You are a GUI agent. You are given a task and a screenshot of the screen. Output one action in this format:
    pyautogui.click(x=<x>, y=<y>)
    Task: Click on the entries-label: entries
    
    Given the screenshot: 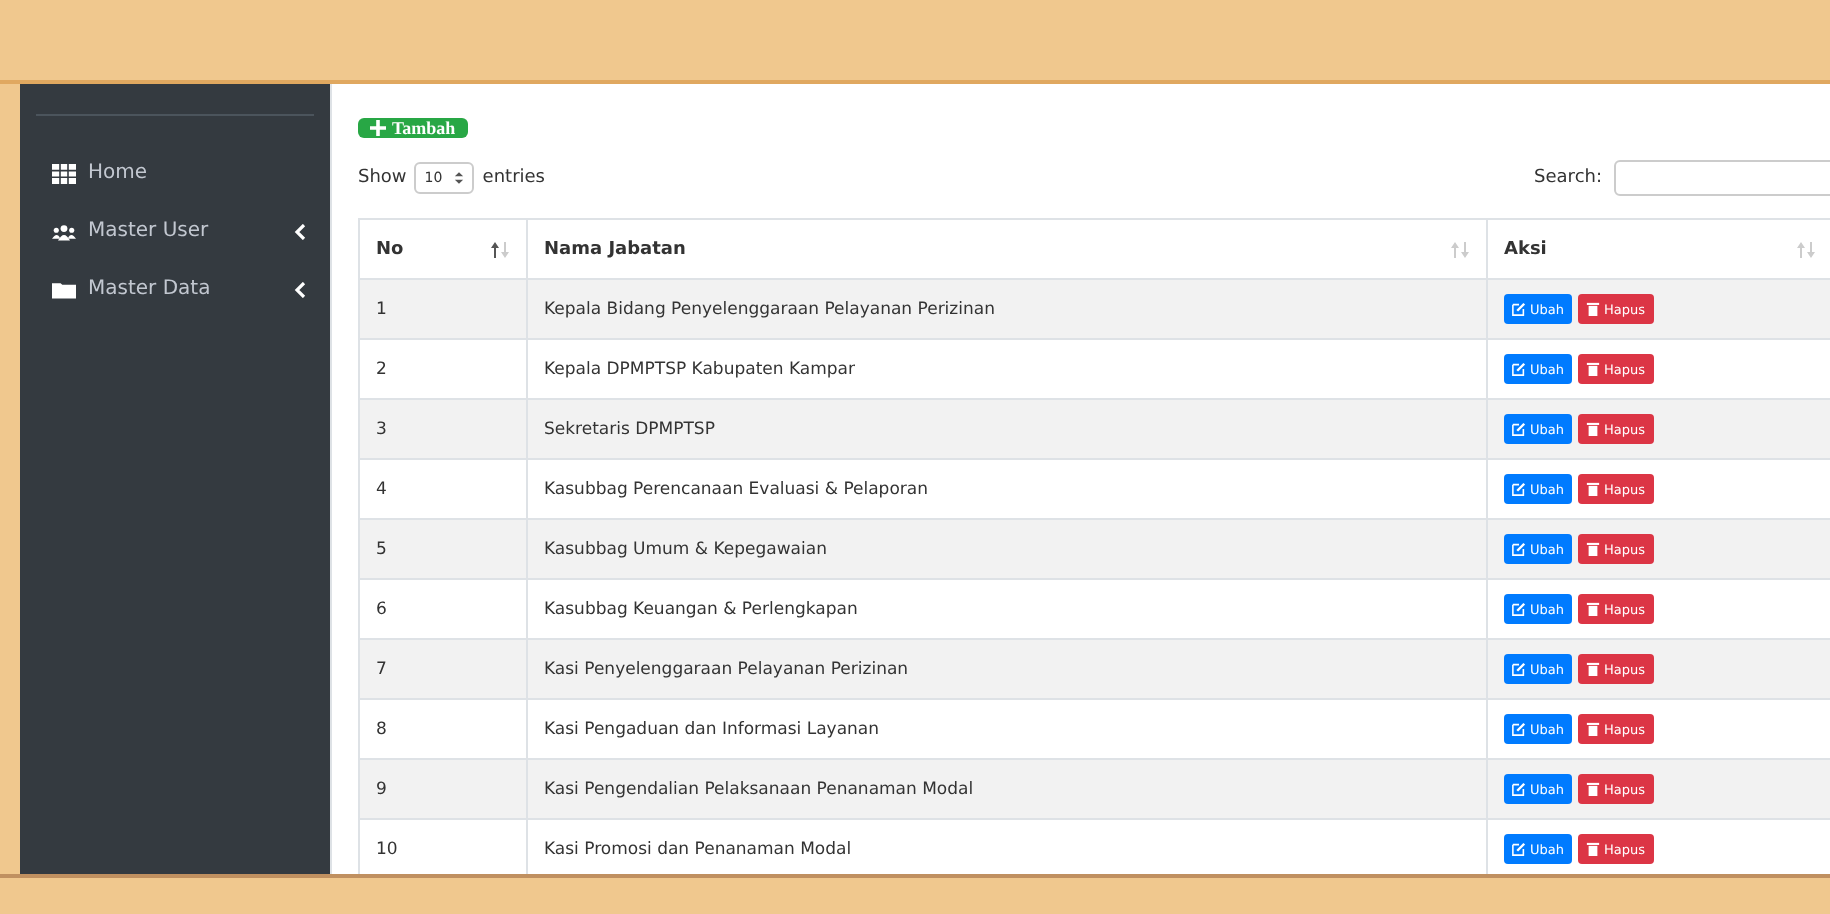 What is the action you would take?
    pyautogui.click(x=513, y=178)
    